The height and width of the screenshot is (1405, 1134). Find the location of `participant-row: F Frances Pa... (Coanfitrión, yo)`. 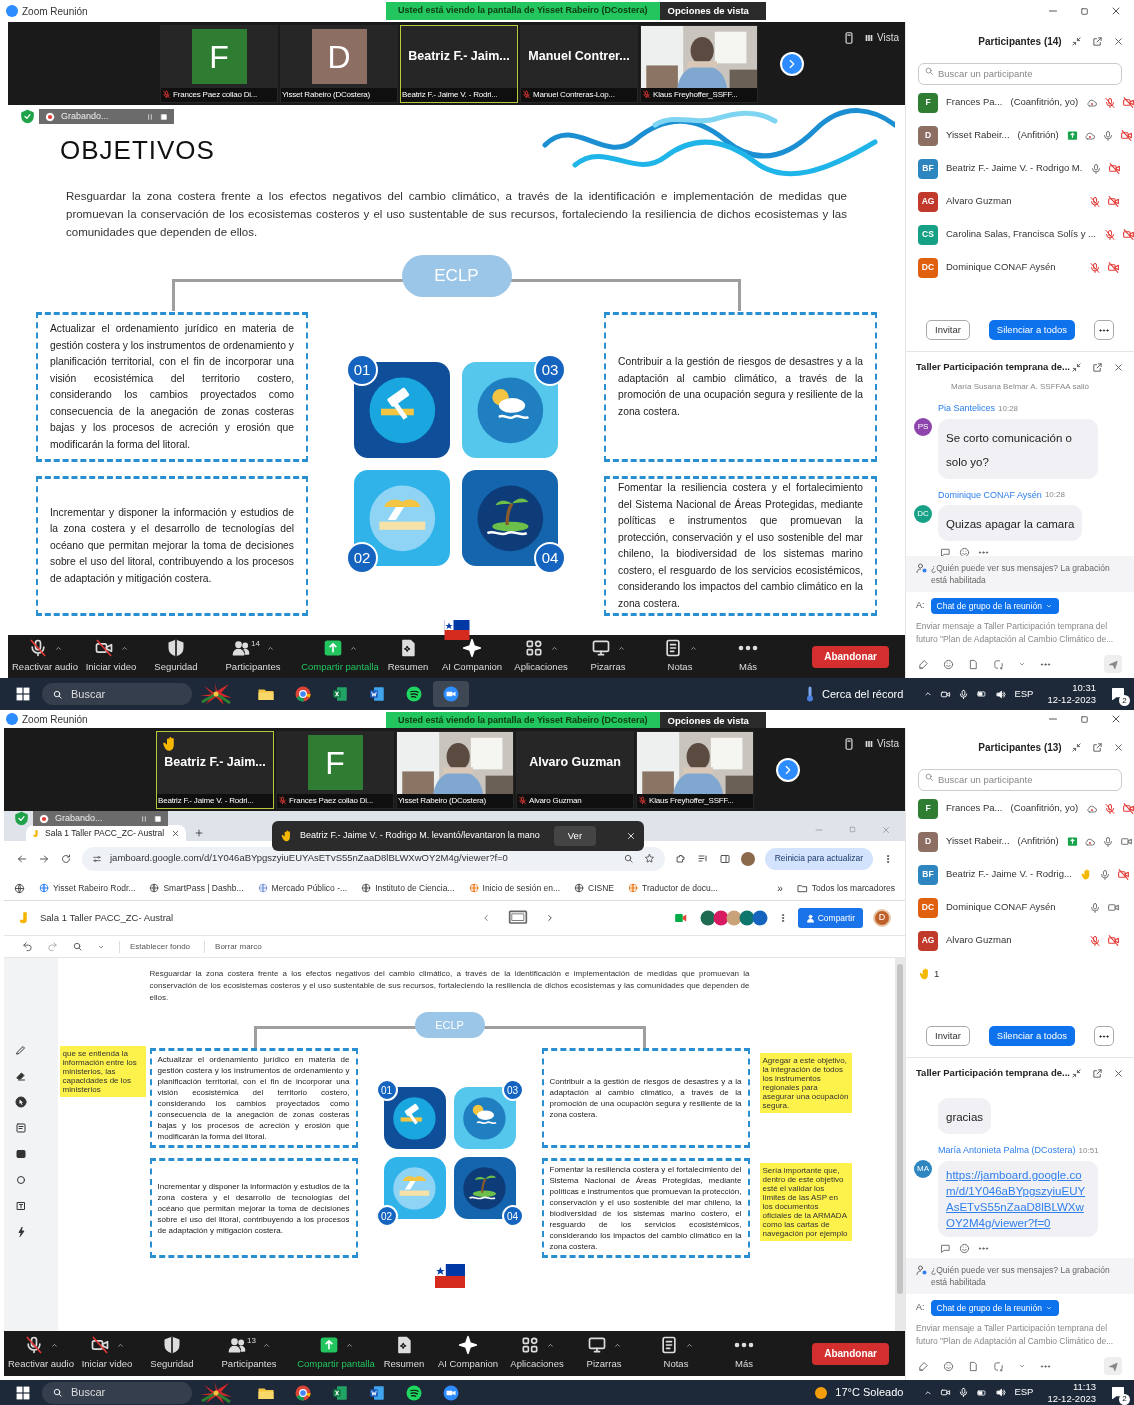

participant-row: F Frances Pa... (Coanfitrión, yo) is located at coordinates (1020, 102).